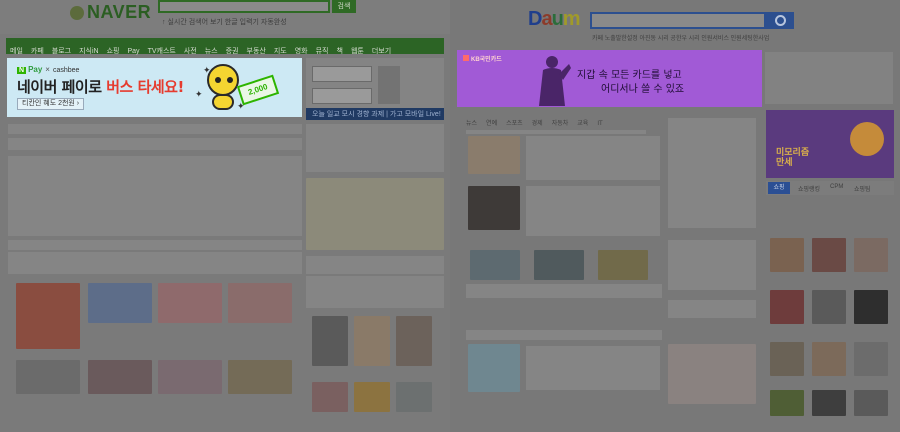  What do you see at coordinates (491, 124) in the screenshot?
I see `daum-tab: 연예` at bounding box center [491, 124].